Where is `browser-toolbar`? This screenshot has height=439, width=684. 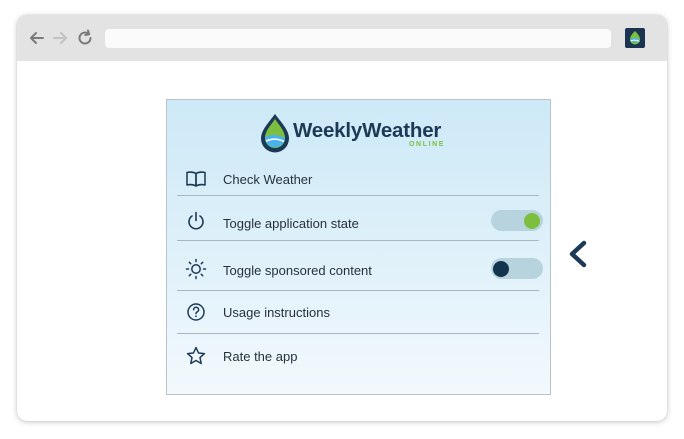
browser-toolbar is located at coordinates (342, 38).